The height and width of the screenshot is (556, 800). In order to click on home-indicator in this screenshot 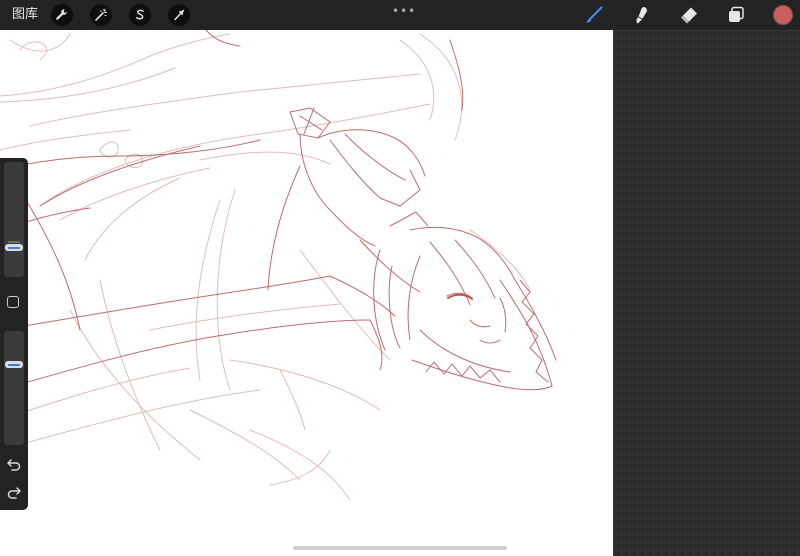, I will do `click(400, 548)`.